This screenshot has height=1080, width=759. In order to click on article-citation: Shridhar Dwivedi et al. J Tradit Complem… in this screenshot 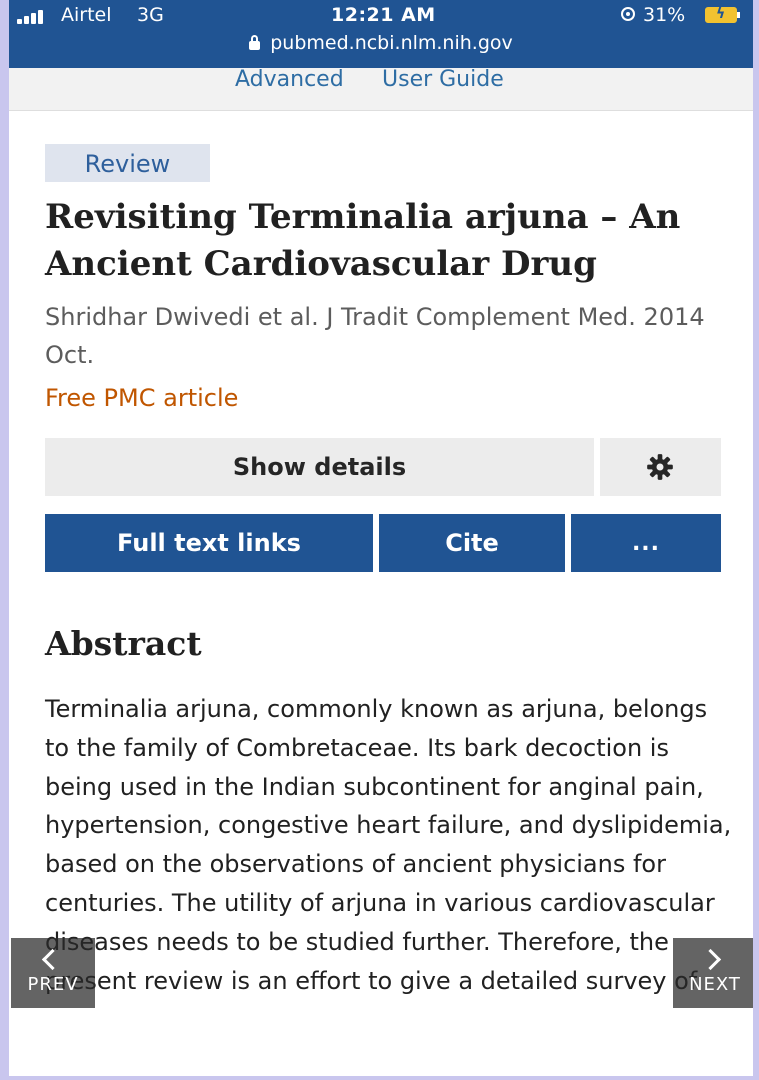, I will do `click(375, 336)`.